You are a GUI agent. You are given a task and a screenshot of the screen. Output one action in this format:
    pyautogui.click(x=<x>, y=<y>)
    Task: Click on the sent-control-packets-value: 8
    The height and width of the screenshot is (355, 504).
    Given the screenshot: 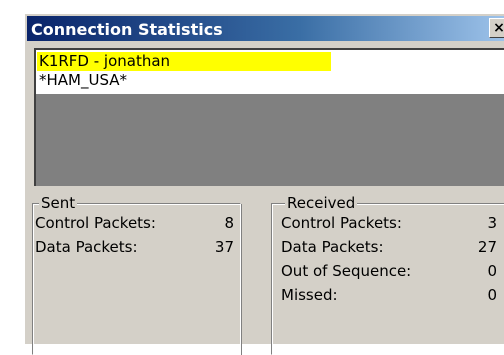 What is the action you would take?
    pyautogui.click(x=229, y=223)
    